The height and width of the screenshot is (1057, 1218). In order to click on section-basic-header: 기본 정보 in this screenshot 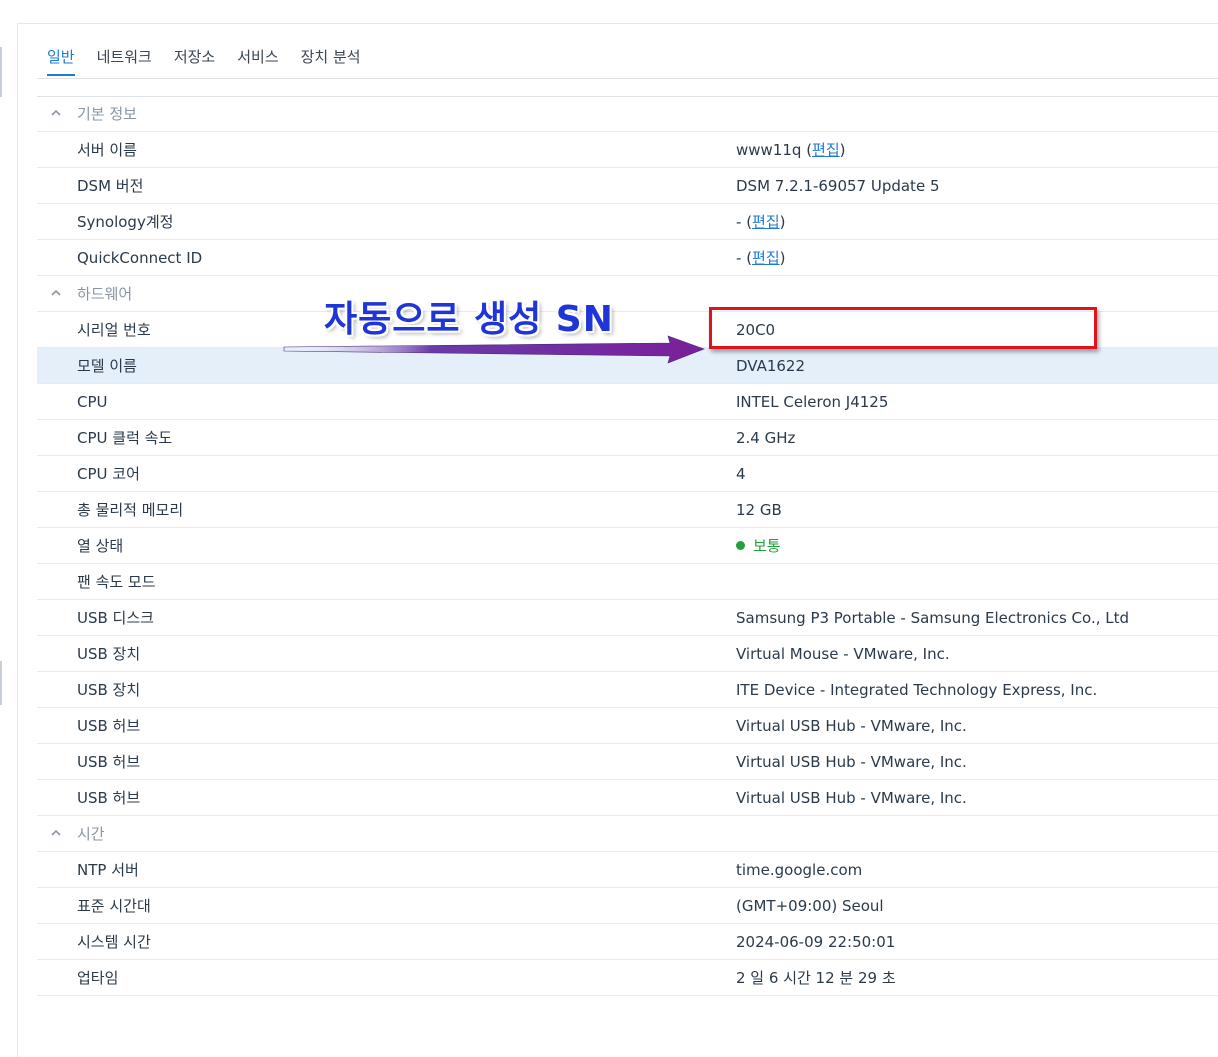, I will do `click(627, 114)`.